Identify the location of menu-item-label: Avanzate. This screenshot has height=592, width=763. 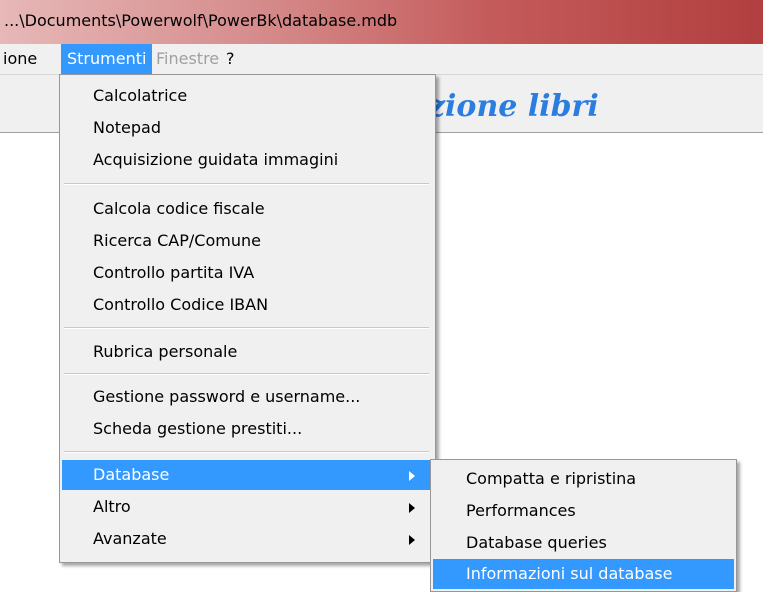
(130, 538).